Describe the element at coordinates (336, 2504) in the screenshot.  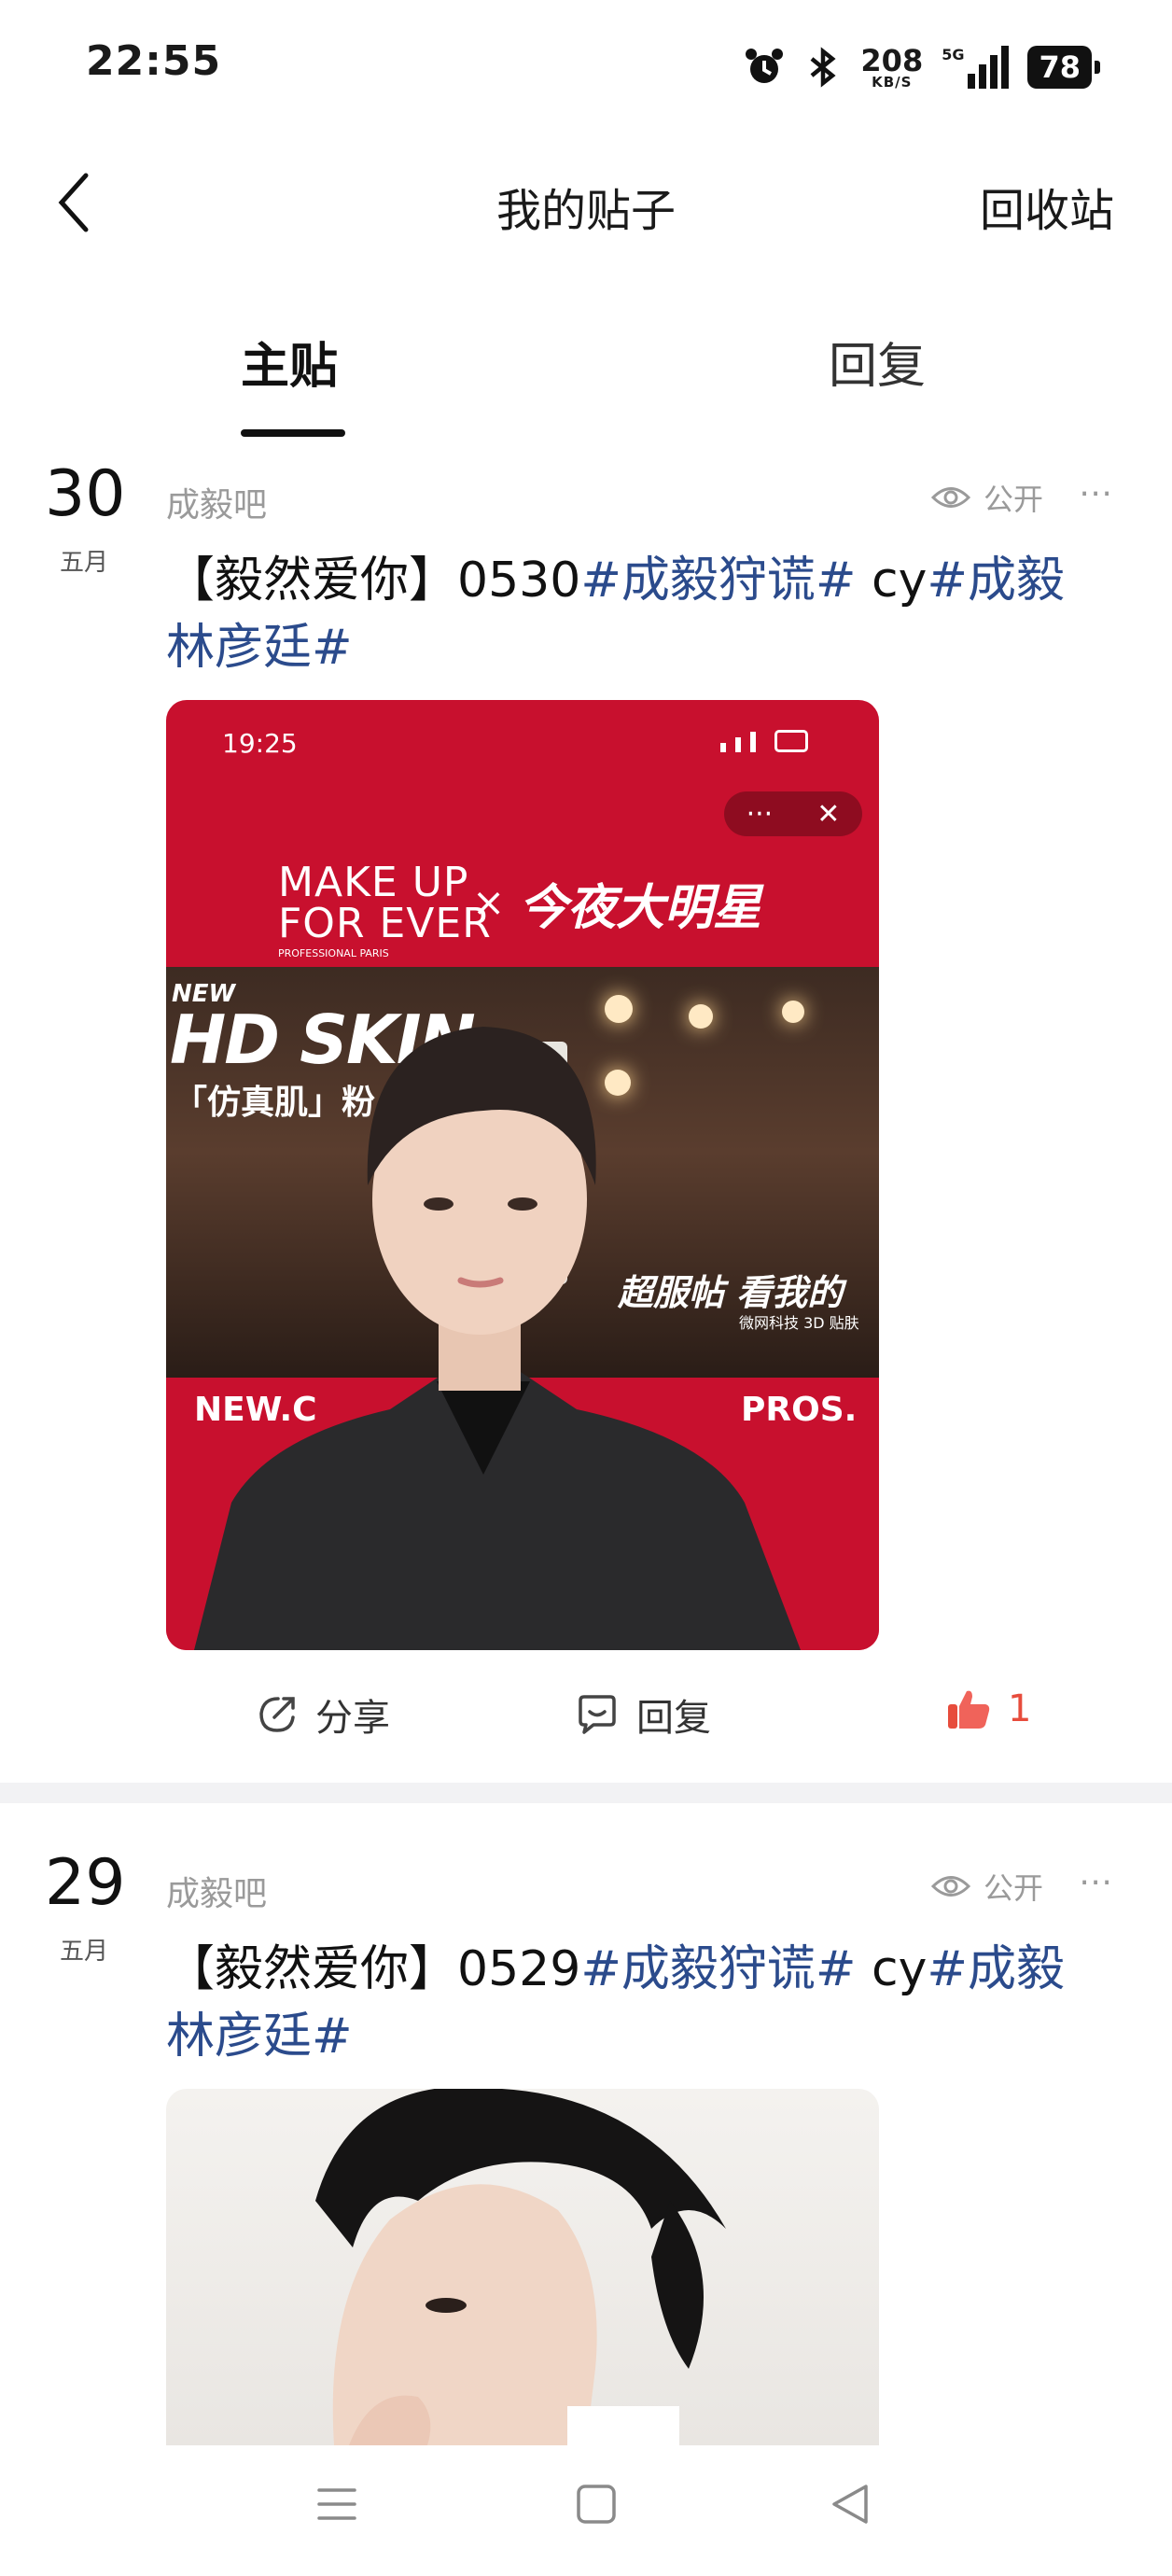
I see `menu-icon` at that location.